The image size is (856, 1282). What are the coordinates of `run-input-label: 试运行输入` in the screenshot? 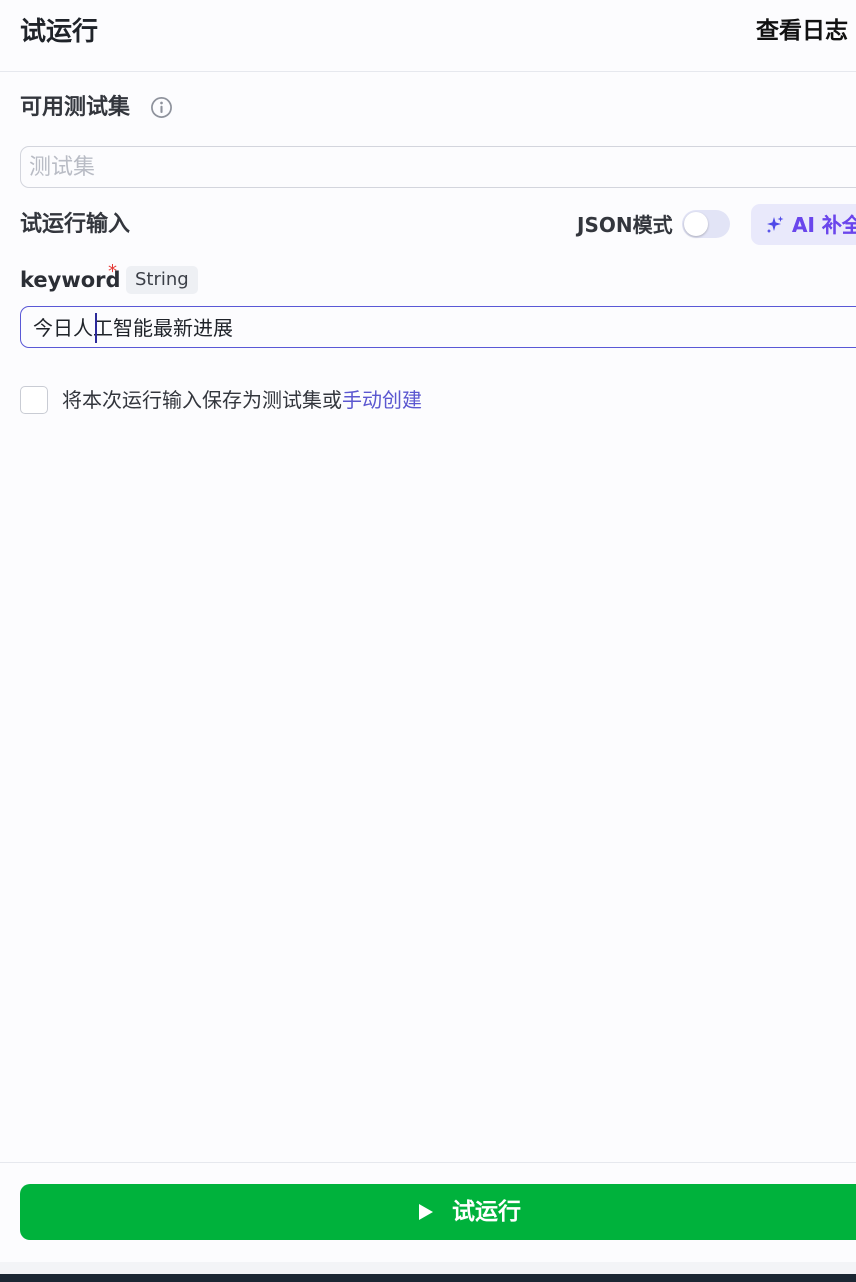 It's located at (75, 224).